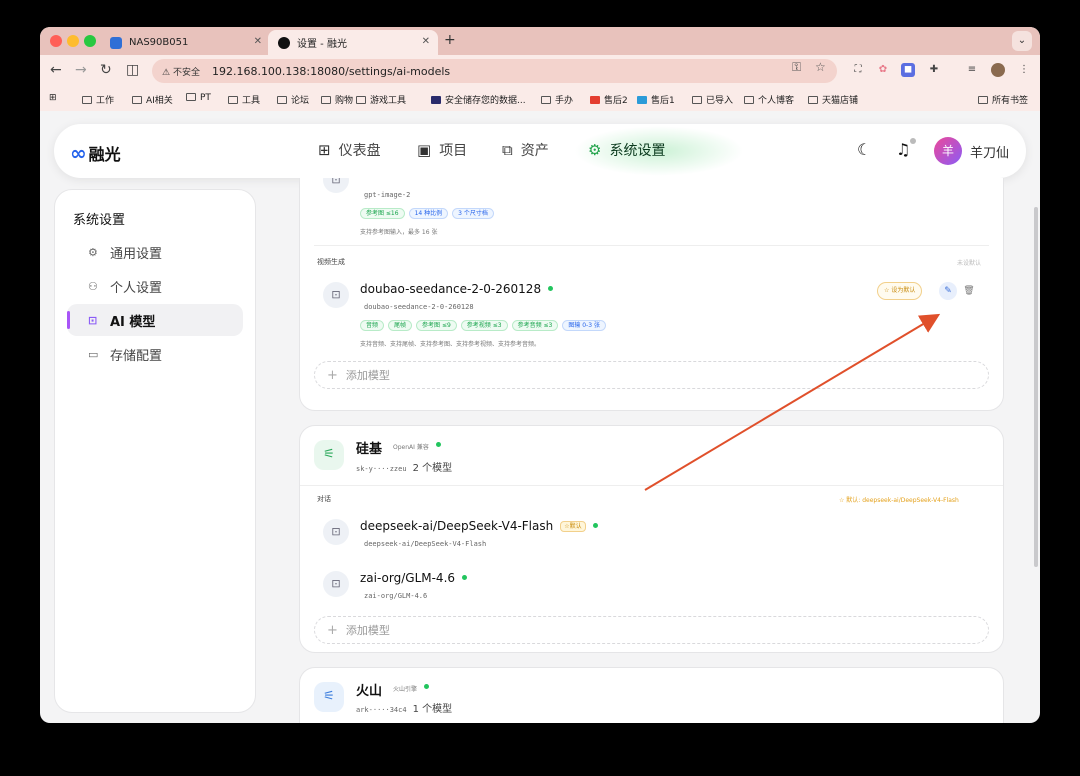  I want to click on all-bookmarks: 所有书签, so click(1003, 99).